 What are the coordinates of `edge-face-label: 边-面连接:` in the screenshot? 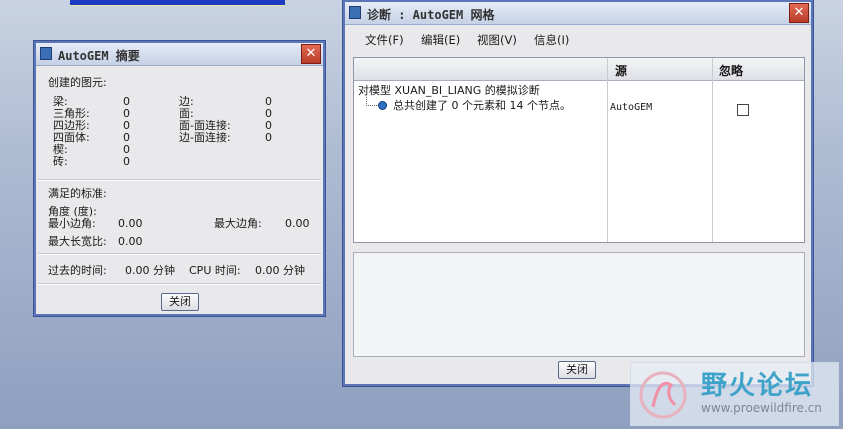 It's located at (205, 137).